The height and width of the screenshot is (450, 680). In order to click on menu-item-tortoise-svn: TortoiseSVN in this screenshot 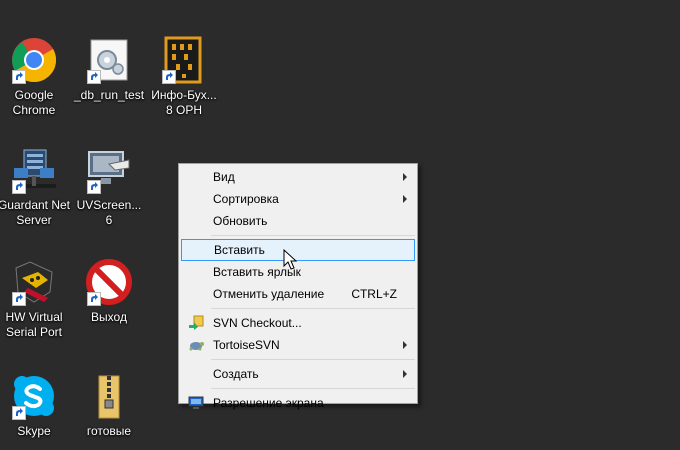, I will do `click(298, 345)`.